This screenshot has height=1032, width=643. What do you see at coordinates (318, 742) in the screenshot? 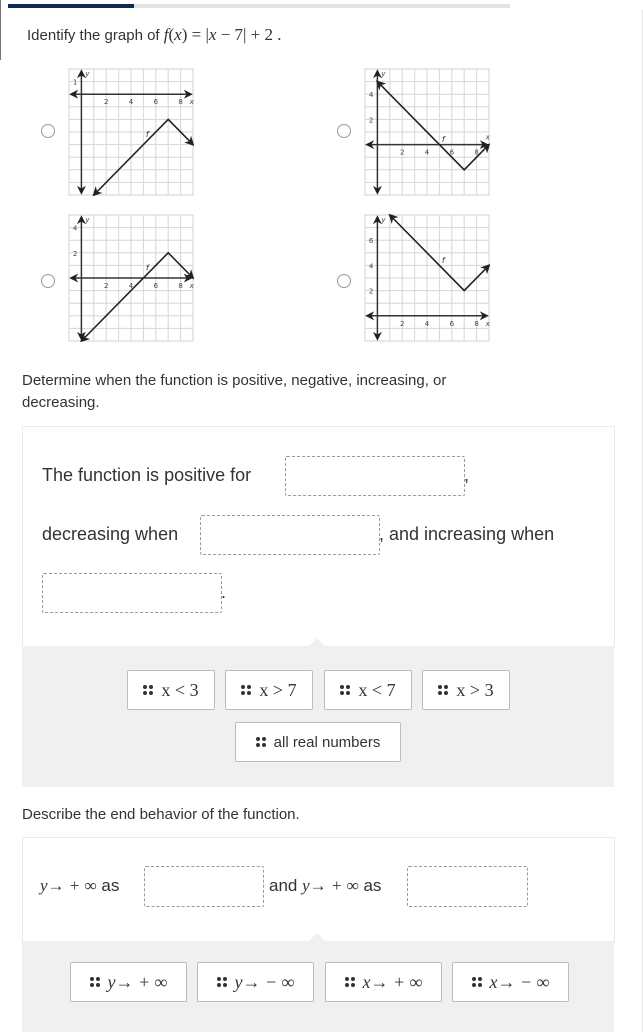
I see `choice-all-real-numbers: all real numbers` at bounding box center [318, 742].